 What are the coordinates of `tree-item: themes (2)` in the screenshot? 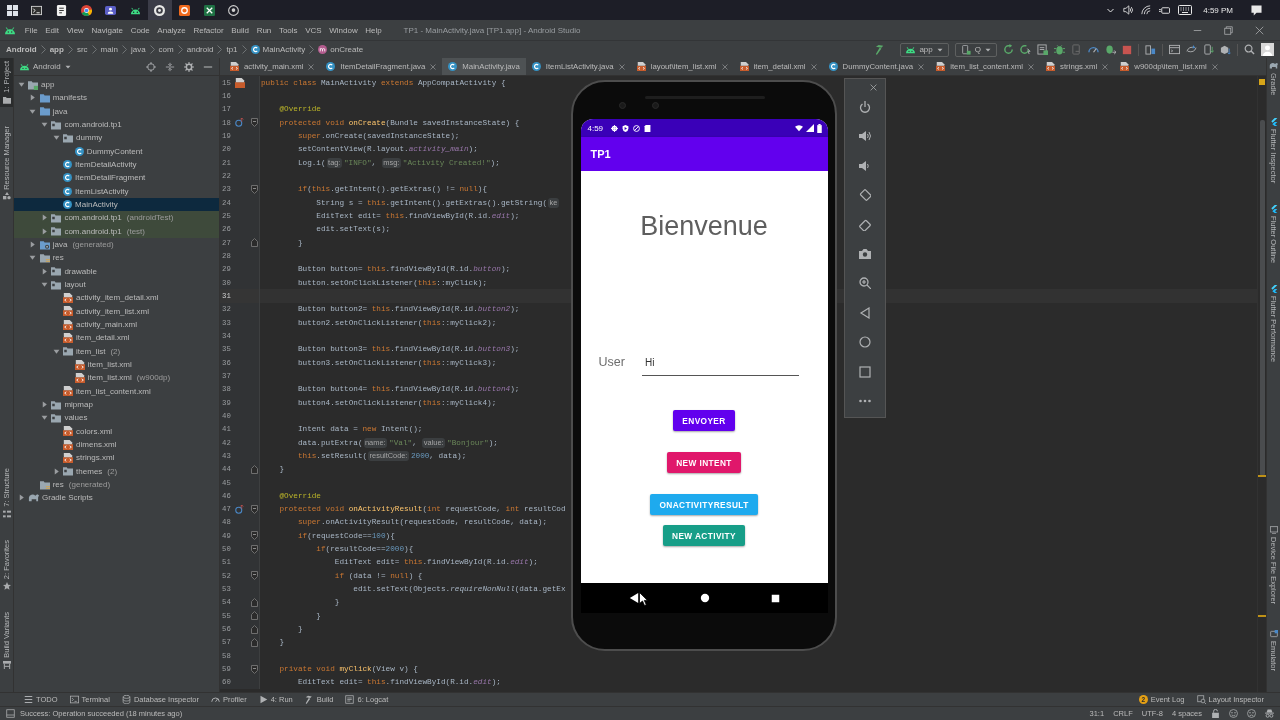 It's located at (116, 471).